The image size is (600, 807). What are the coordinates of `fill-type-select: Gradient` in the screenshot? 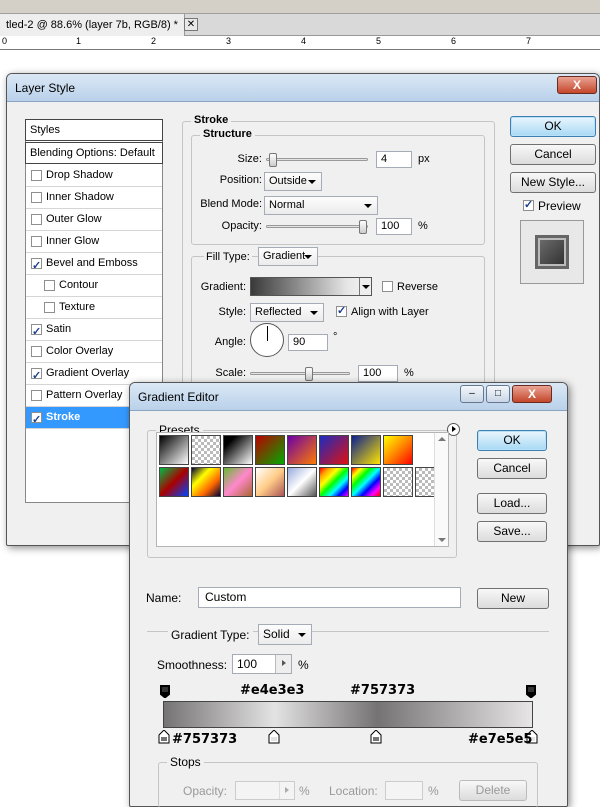 It's located at (288, 256).